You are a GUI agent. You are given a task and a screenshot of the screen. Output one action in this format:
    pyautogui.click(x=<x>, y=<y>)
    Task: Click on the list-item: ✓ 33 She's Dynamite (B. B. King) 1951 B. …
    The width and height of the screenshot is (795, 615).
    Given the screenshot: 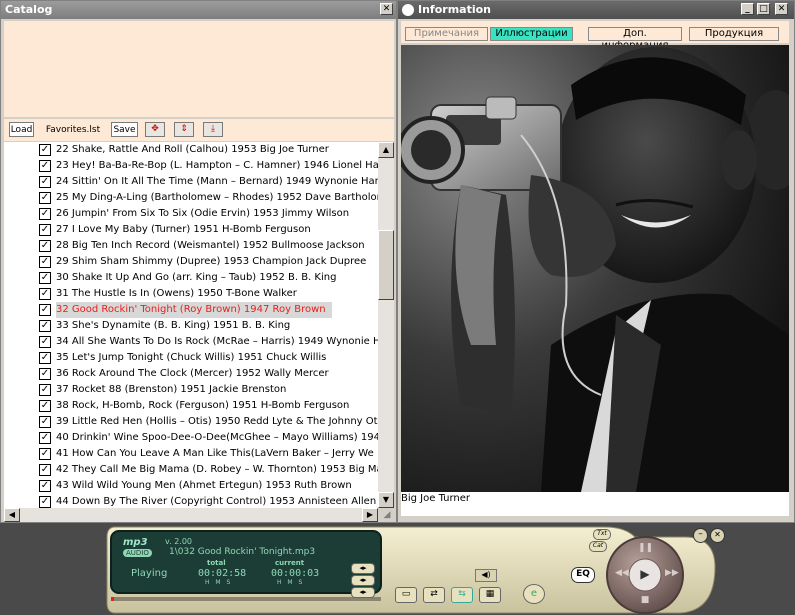 What is the action you would take?
    pyautogui.click(x=191, y=326)
    